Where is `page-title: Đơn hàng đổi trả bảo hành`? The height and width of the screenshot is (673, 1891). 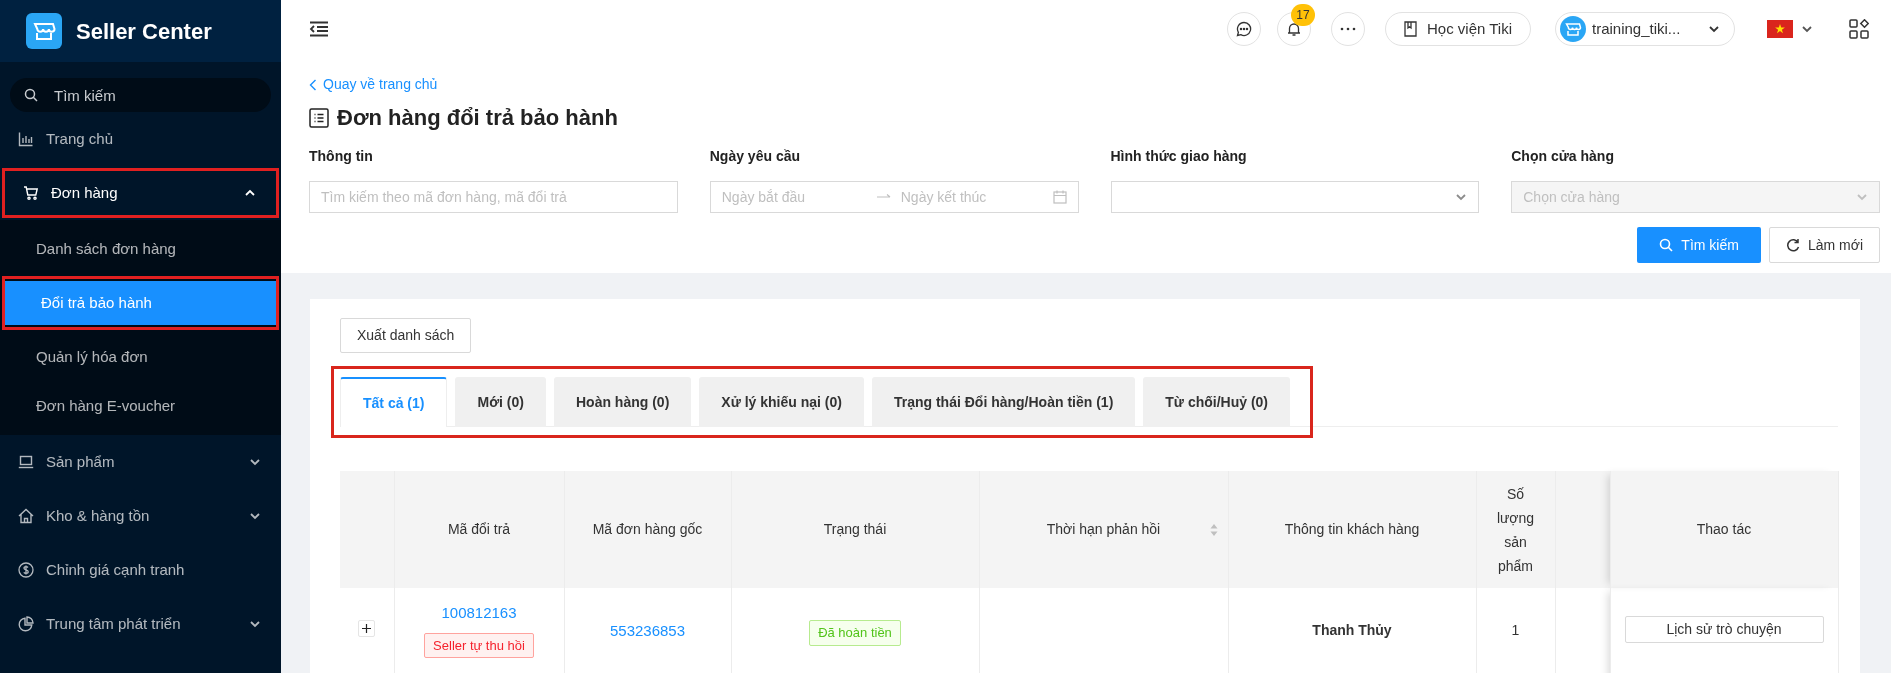 page-title: Đơn hàng đổi trả bảo hành is located at coordinates (477, 118).